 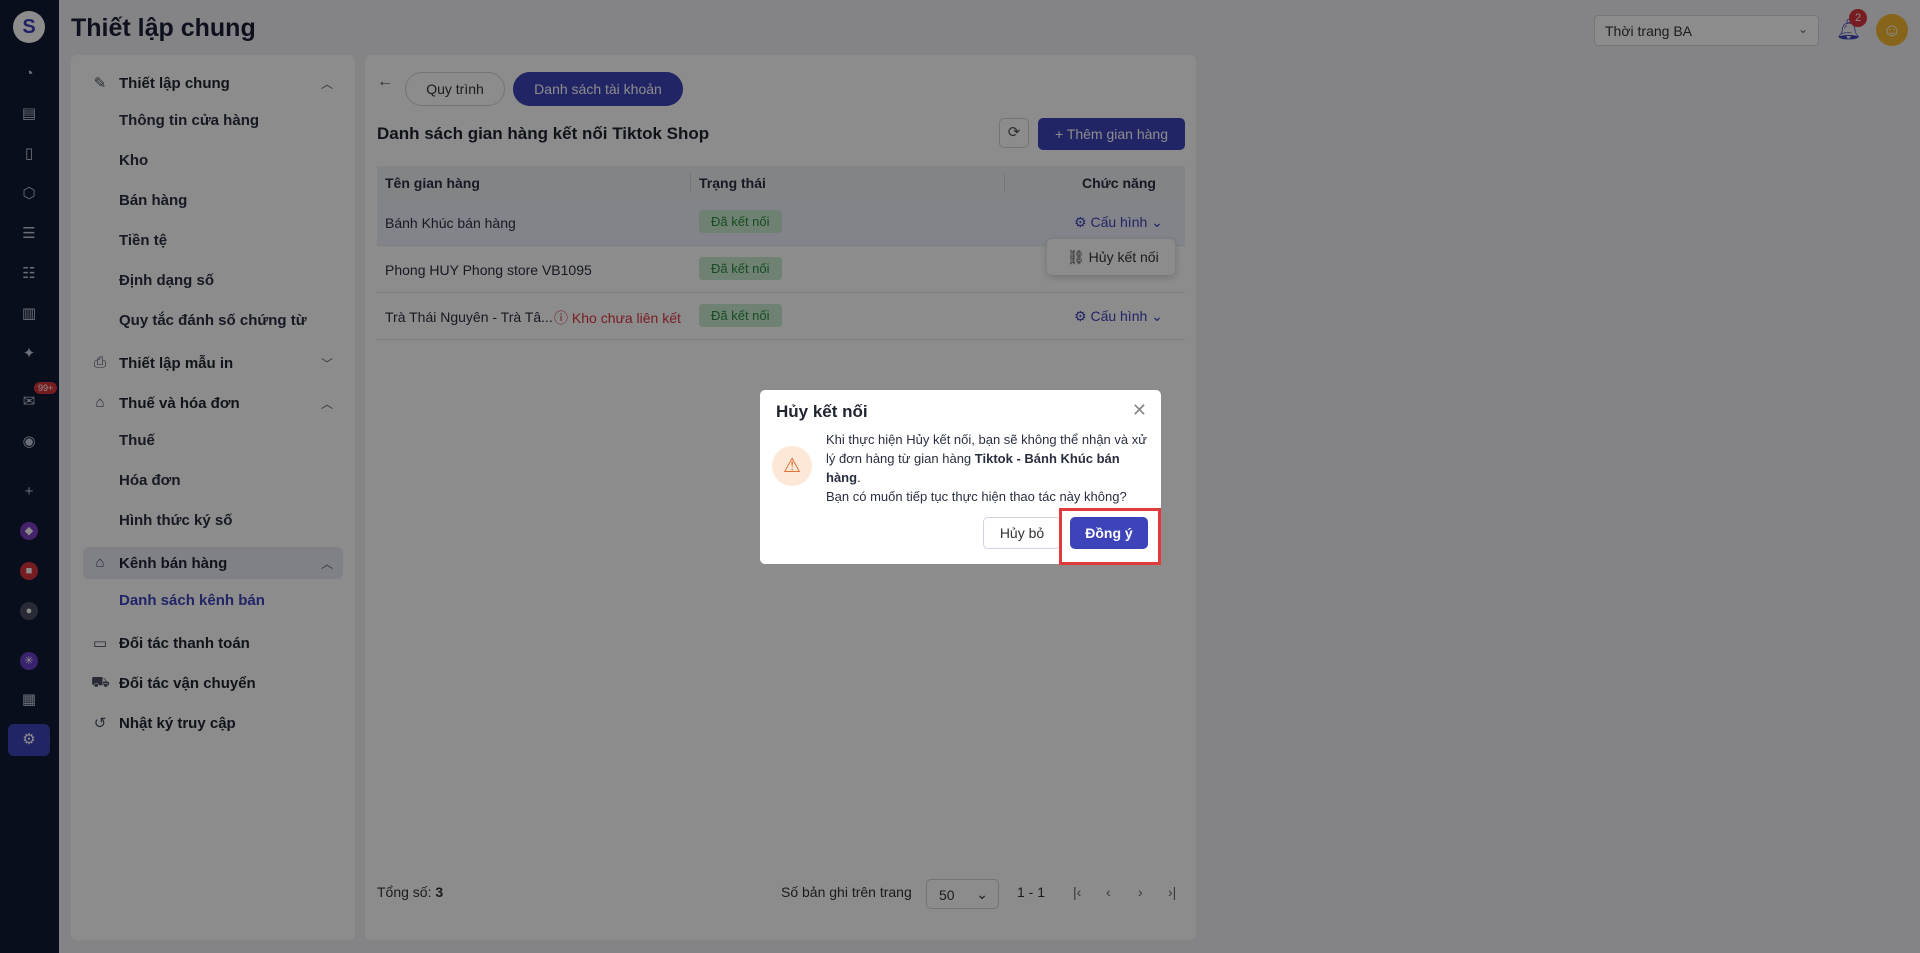 What do you see at coordinates (822, 411) in the screenshot?
I see `dialog-title: Hủy kết nối` at bounding box center [822, 411].